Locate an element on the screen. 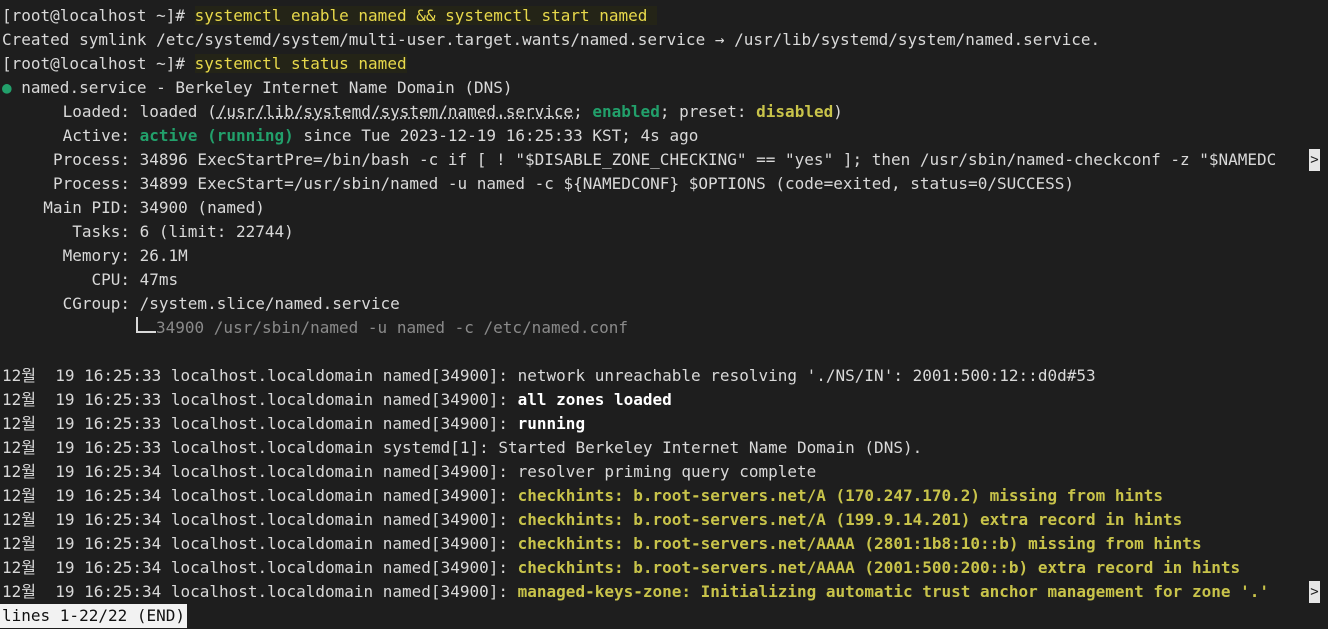  log-message: all zones loaded is located at coordinates (594, 399).